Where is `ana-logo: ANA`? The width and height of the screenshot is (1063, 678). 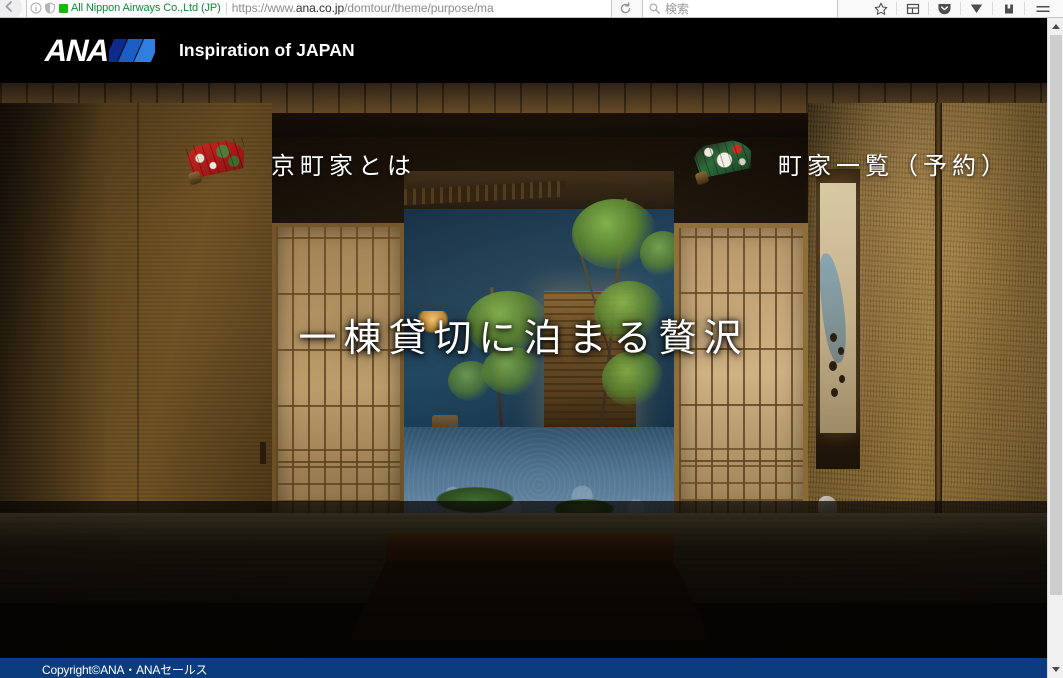 ana-logo: ANA is located at coordinates (99, 50).